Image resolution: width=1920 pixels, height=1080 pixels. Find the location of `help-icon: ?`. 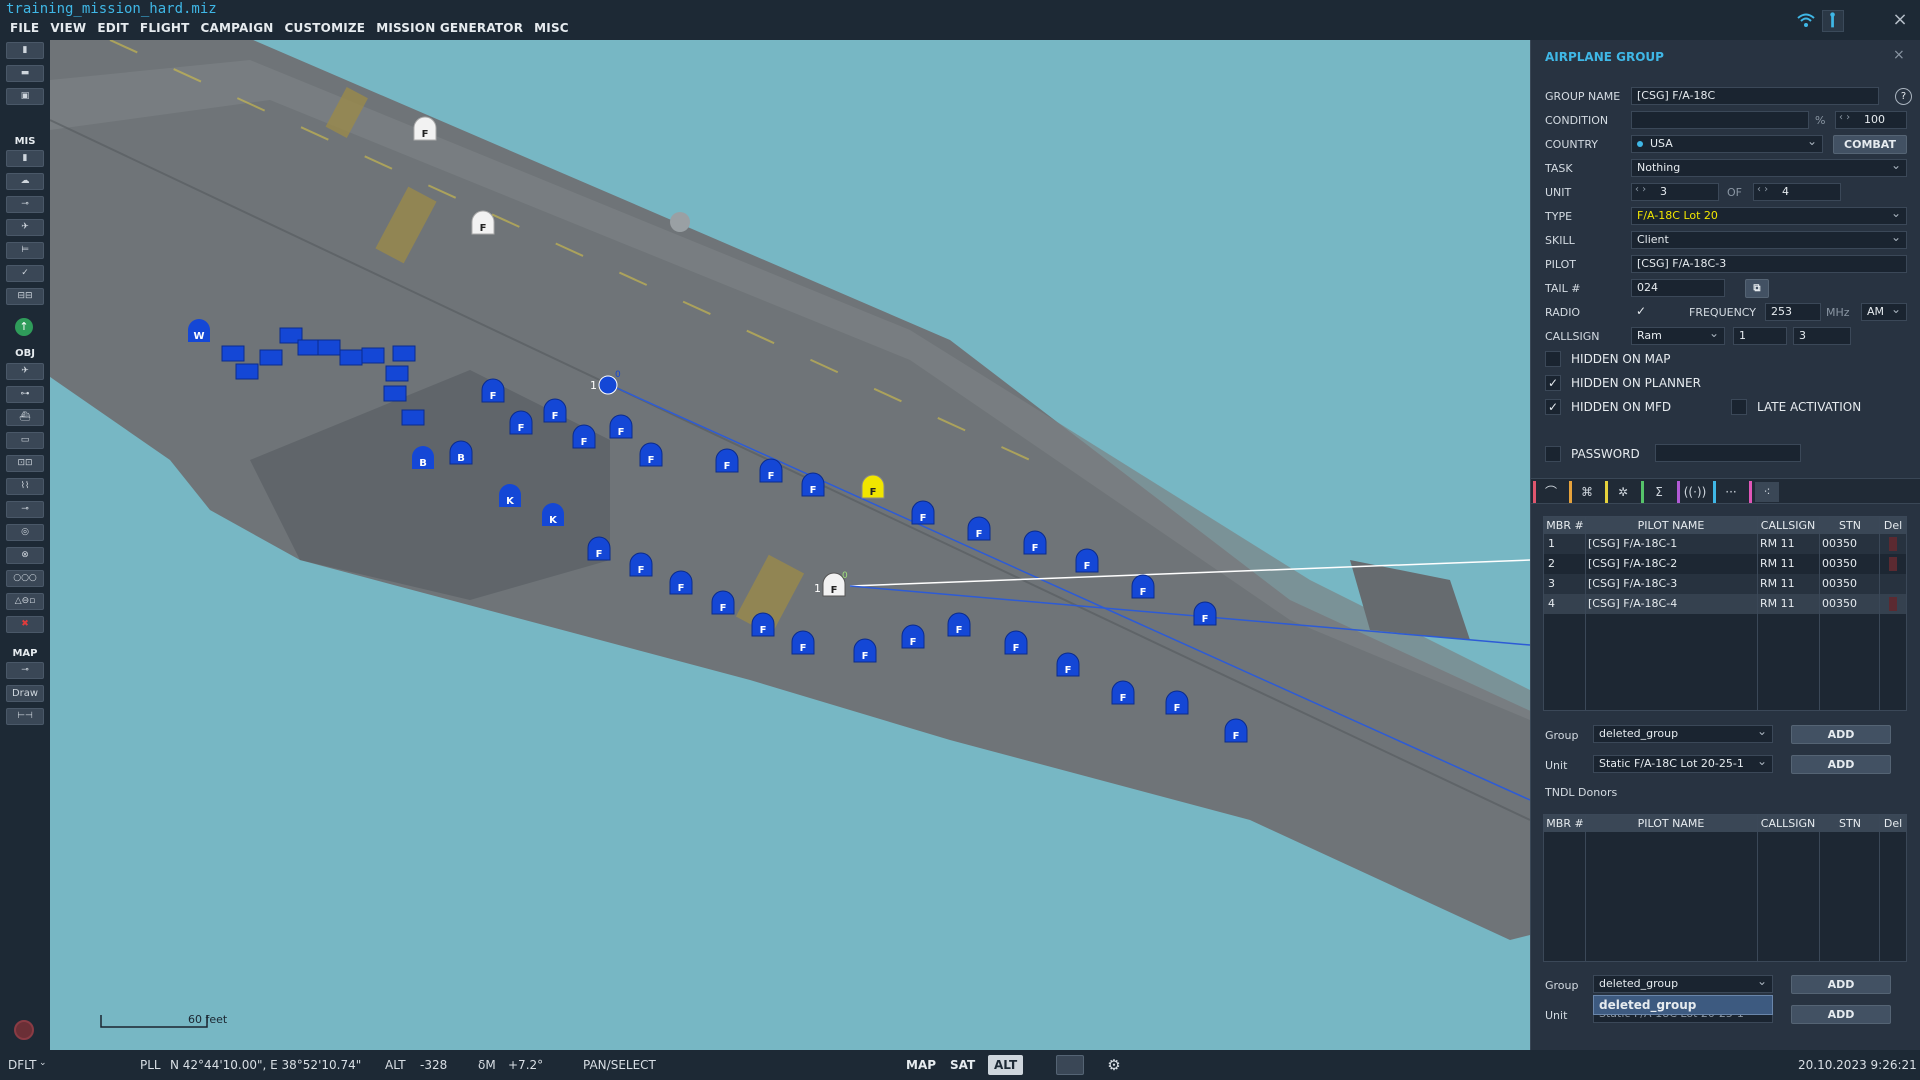

help-icon: ? is located at coordinates (1903, 96).